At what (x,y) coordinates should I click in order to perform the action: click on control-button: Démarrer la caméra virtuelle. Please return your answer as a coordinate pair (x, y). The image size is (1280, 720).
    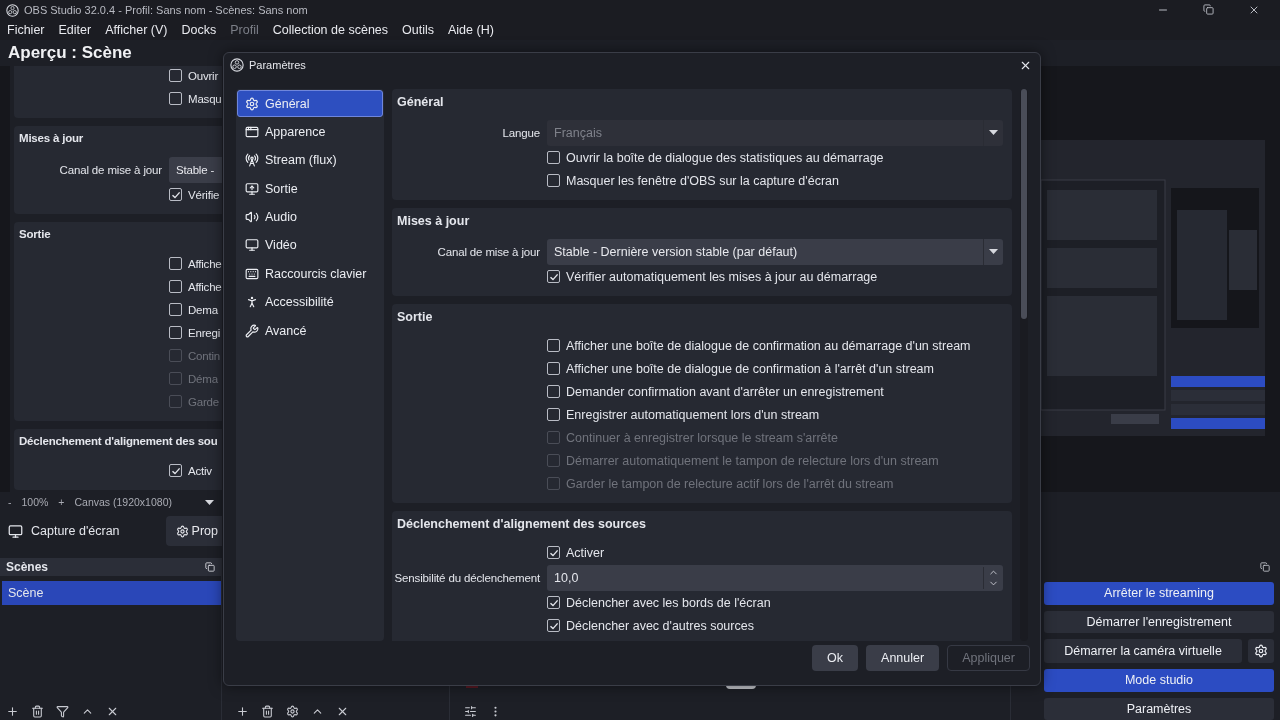
    Looking at the image, I should click on (1143, 651).